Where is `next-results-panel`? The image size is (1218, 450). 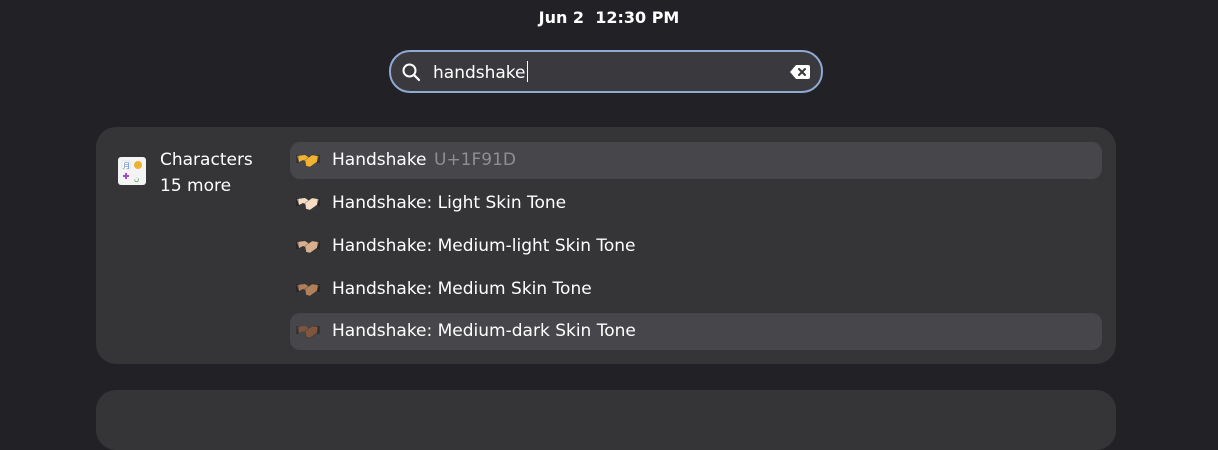
next-results-panel is located at coordinates (606, 420).